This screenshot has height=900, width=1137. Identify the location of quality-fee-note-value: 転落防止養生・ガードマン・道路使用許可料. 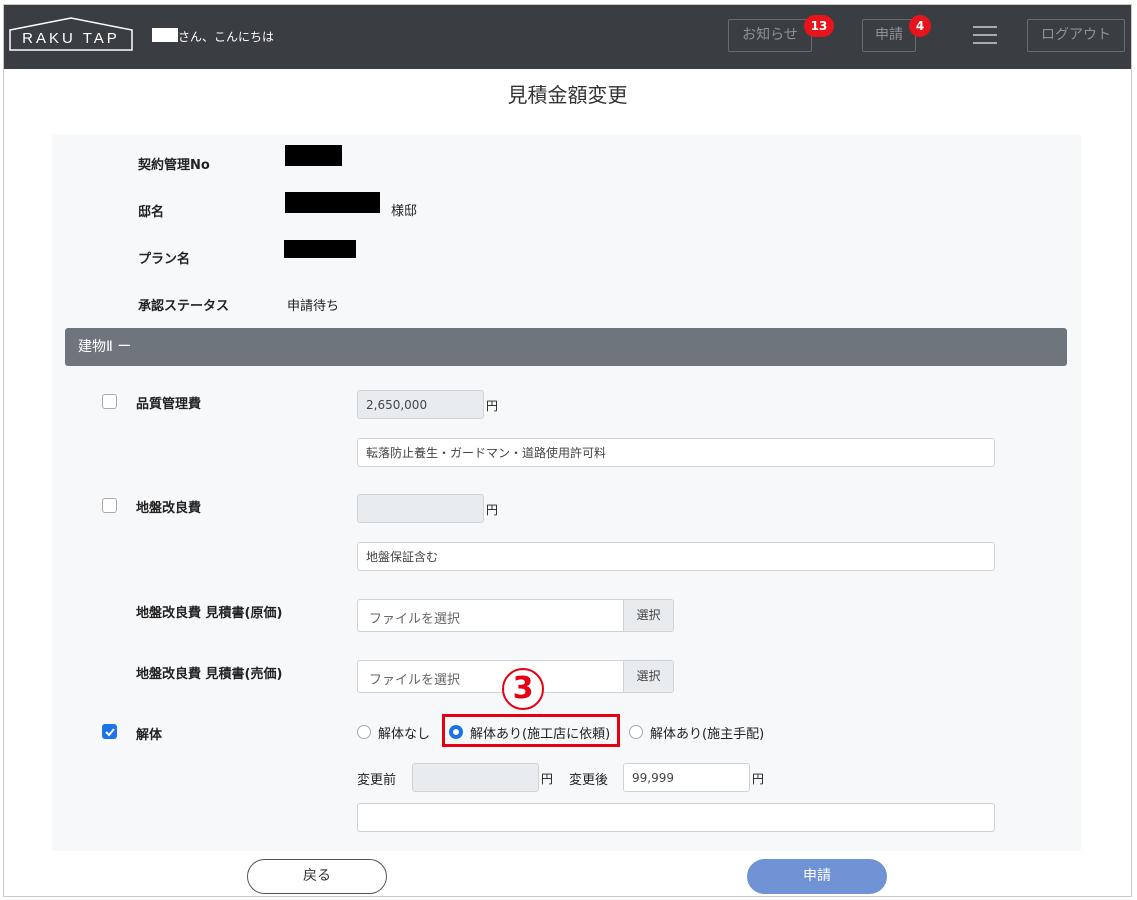
(486, 453).